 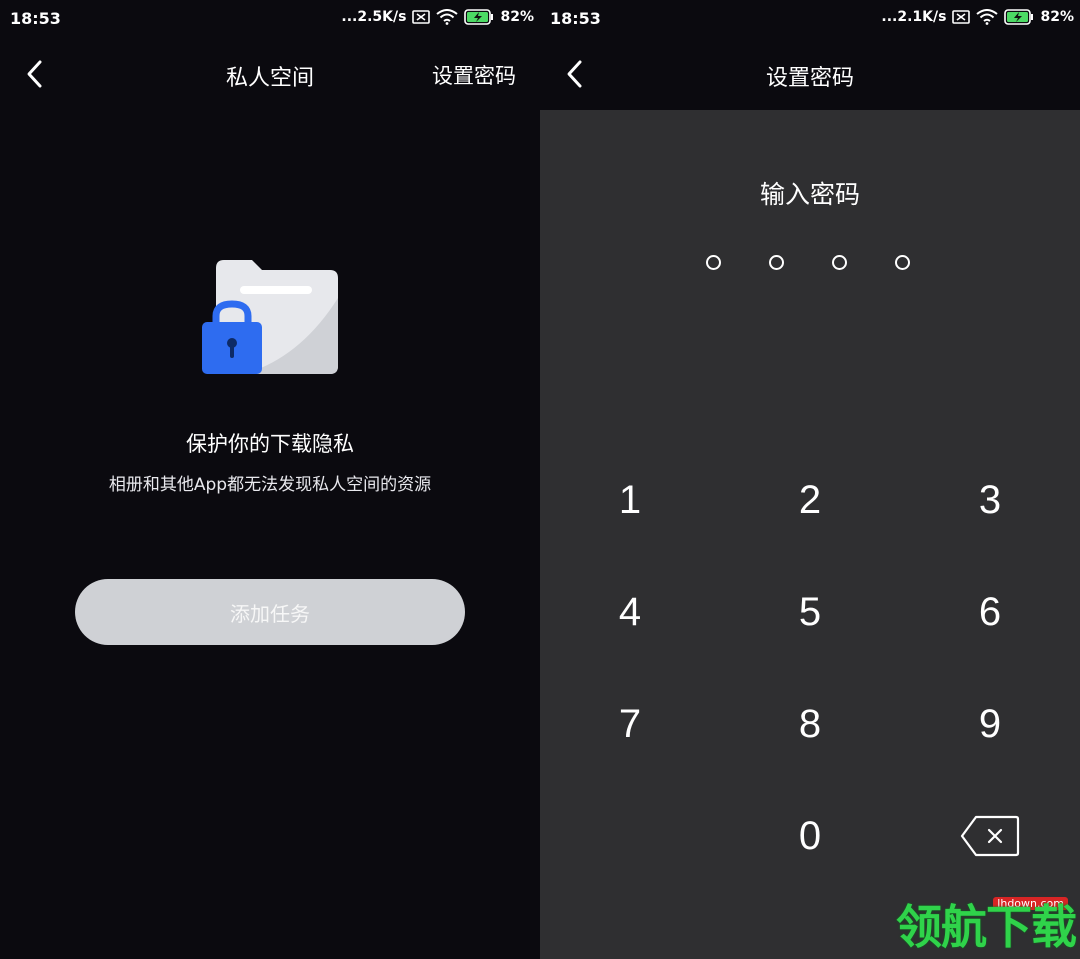 What do you see at coordinates (810, 724) in the screenshot?
I see `key-8: 8` at bounding box center [810, 724].